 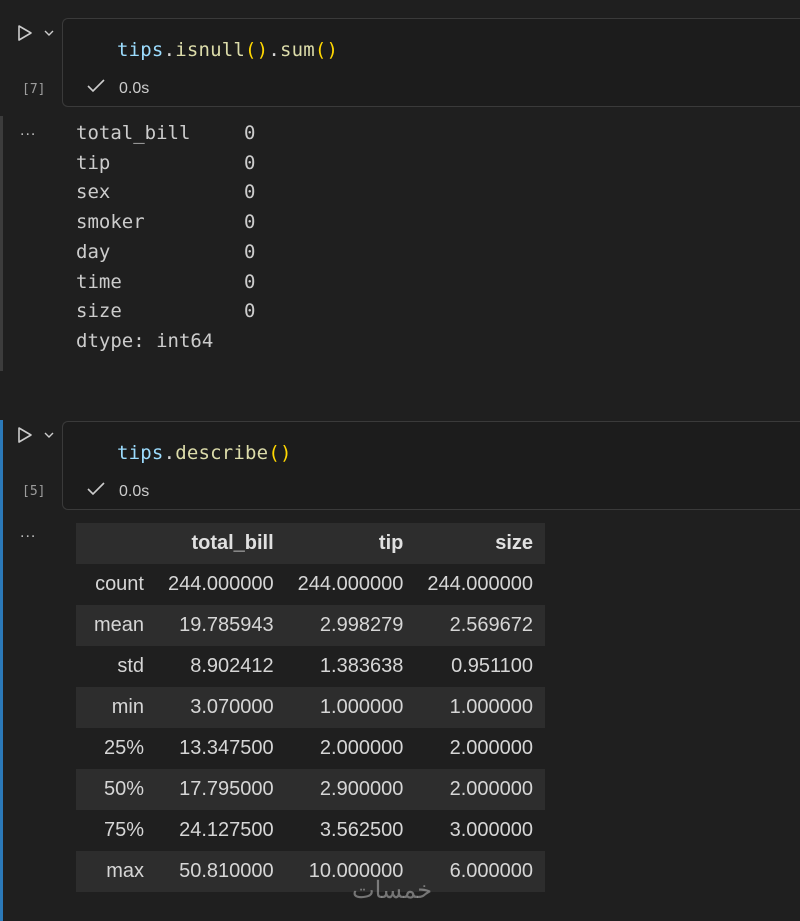 I want to click on table-row: count 244.000000 244.000000 244.000000, so click(x=310, y=584).